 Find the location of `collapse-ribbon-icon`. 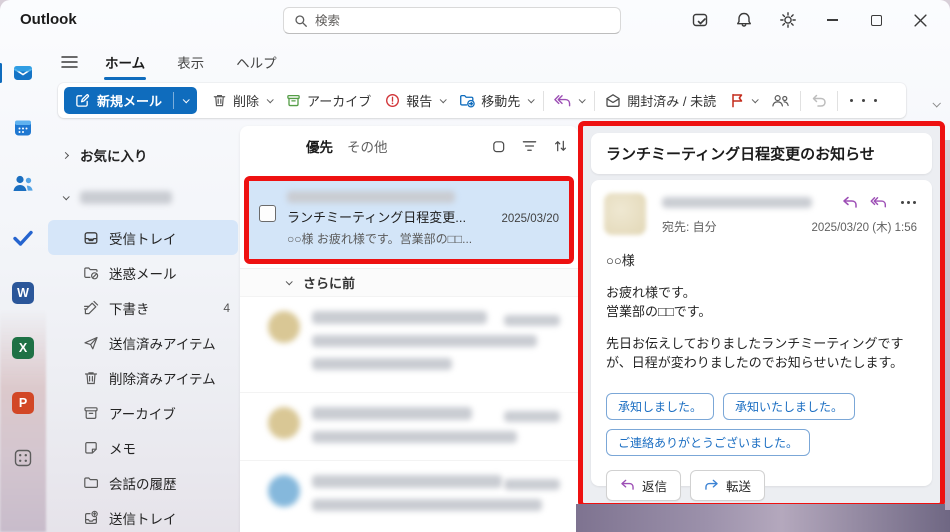

collapse-ribbon-icon is located at coordinates (936, 103).